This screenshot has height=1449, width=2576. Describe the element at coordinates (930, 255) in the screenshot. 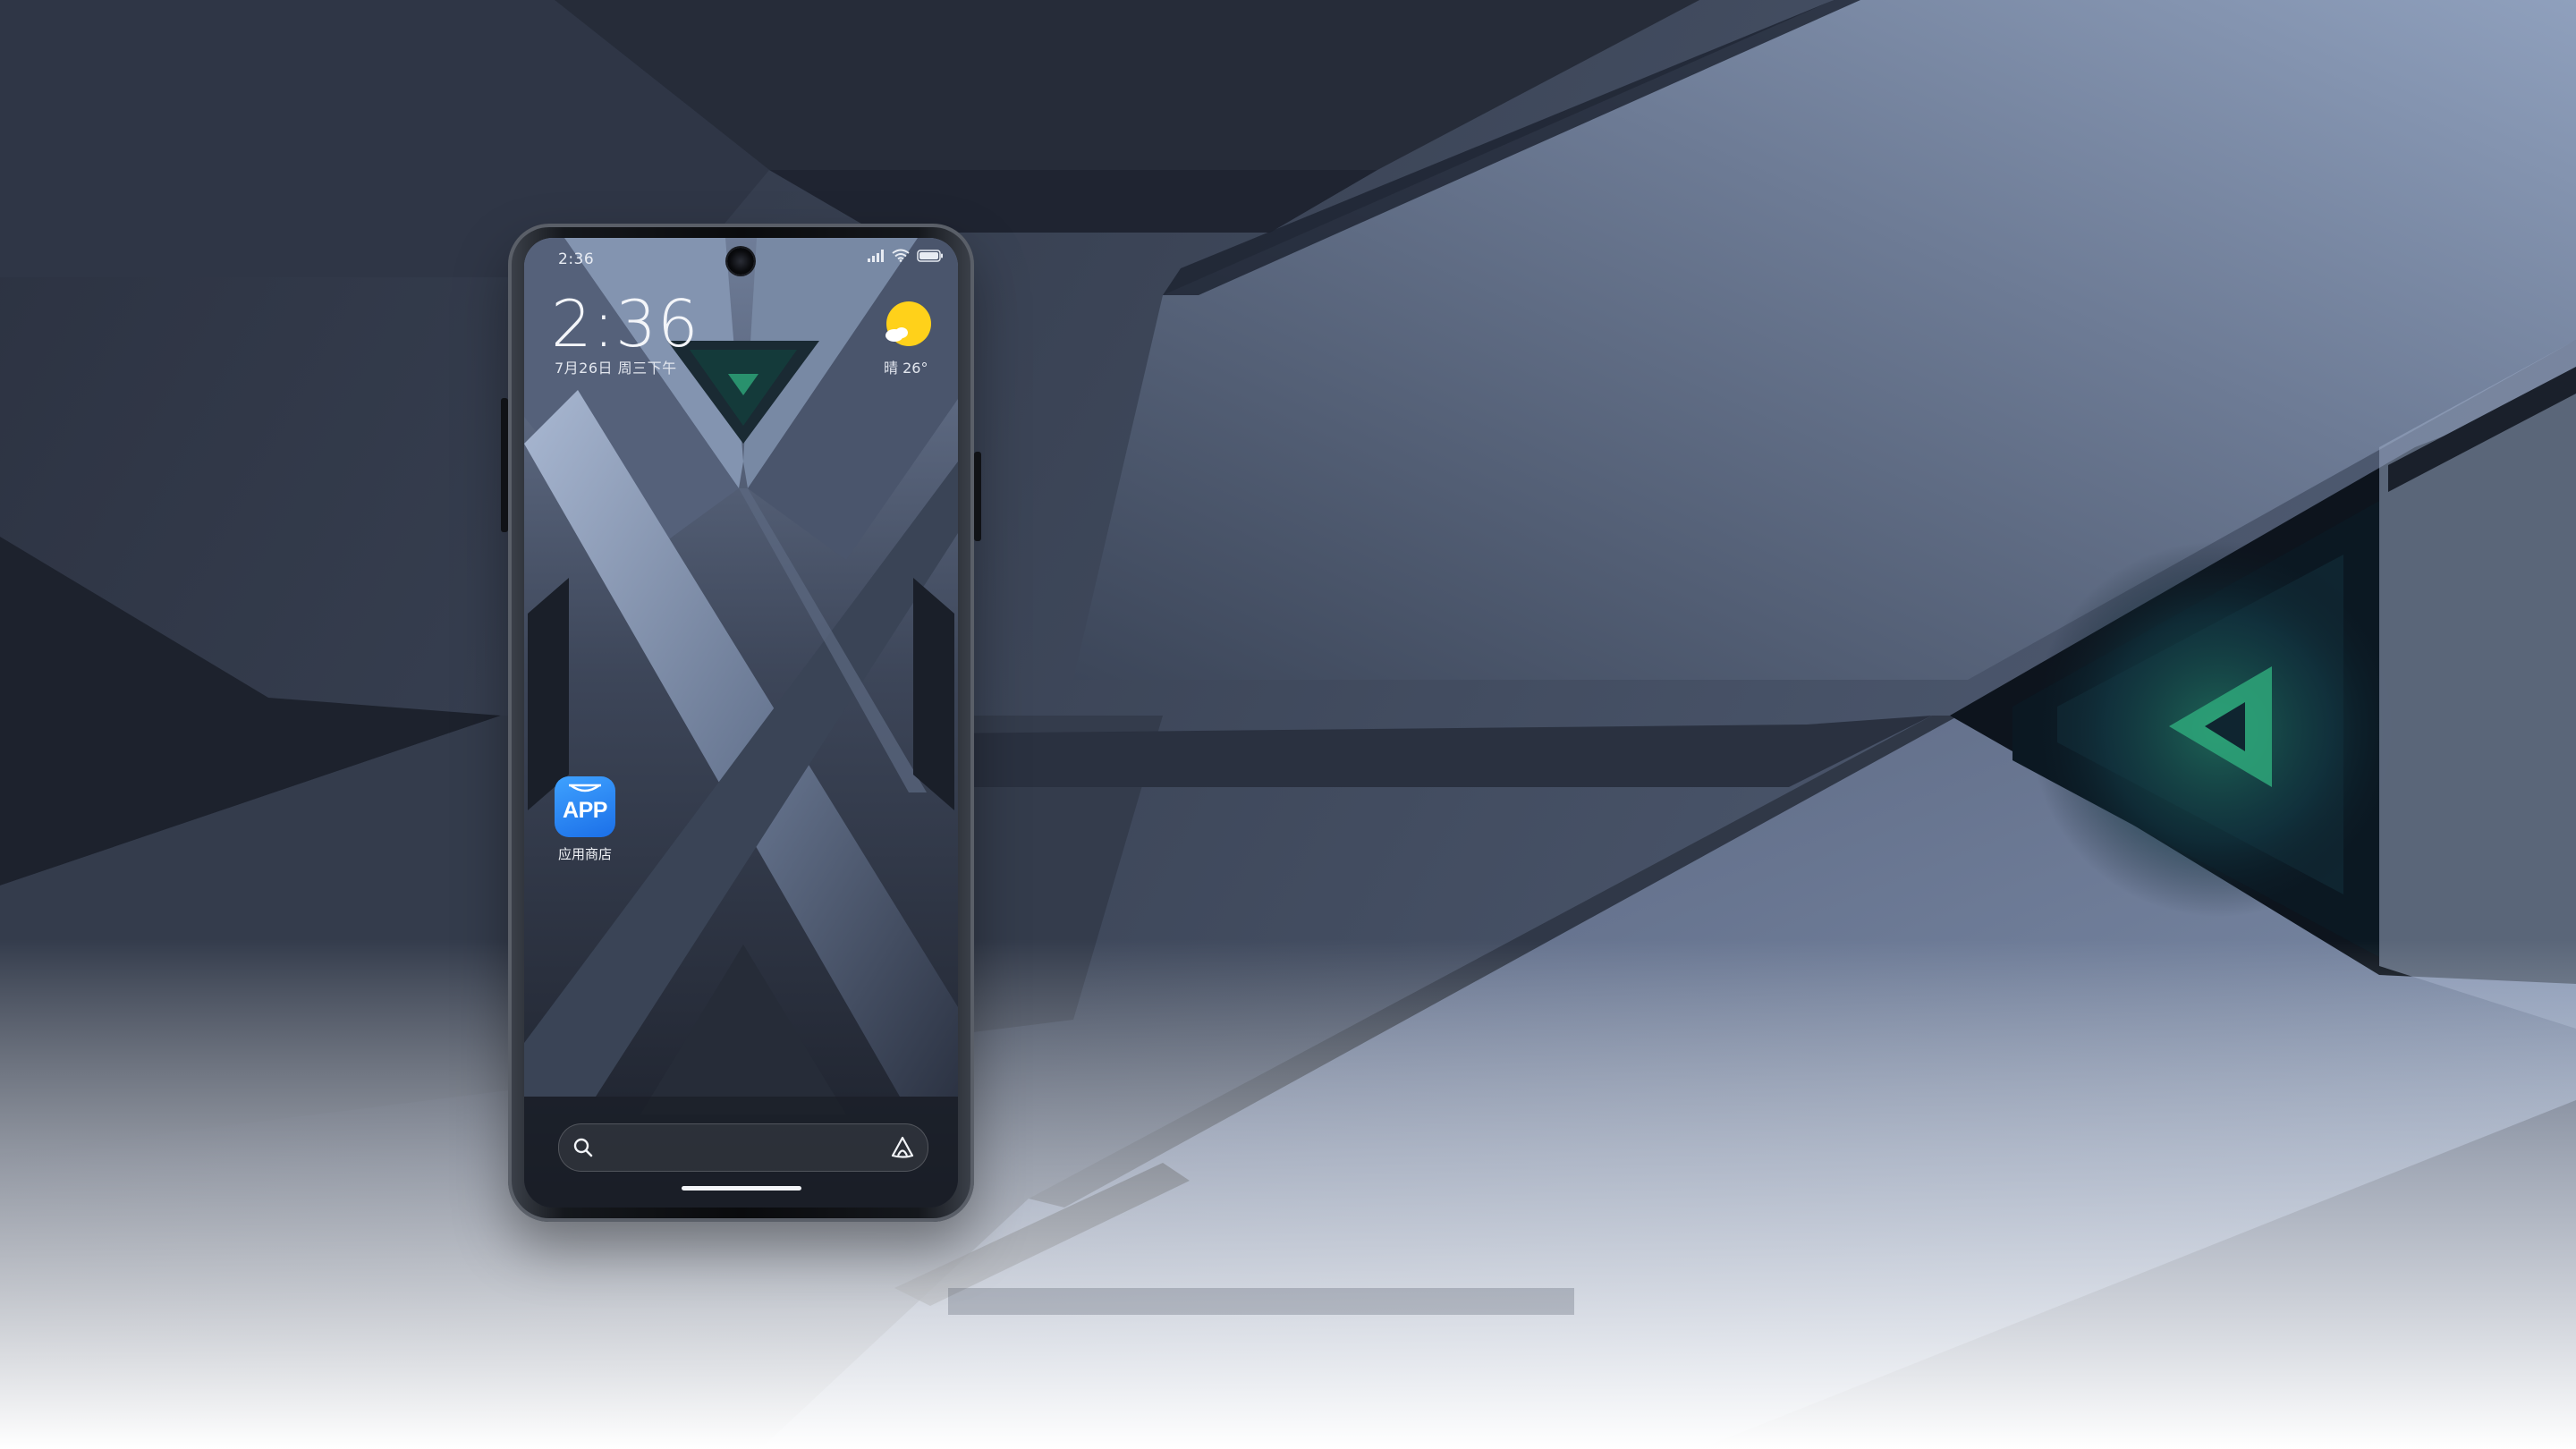

I see `battery-icon` at that location.